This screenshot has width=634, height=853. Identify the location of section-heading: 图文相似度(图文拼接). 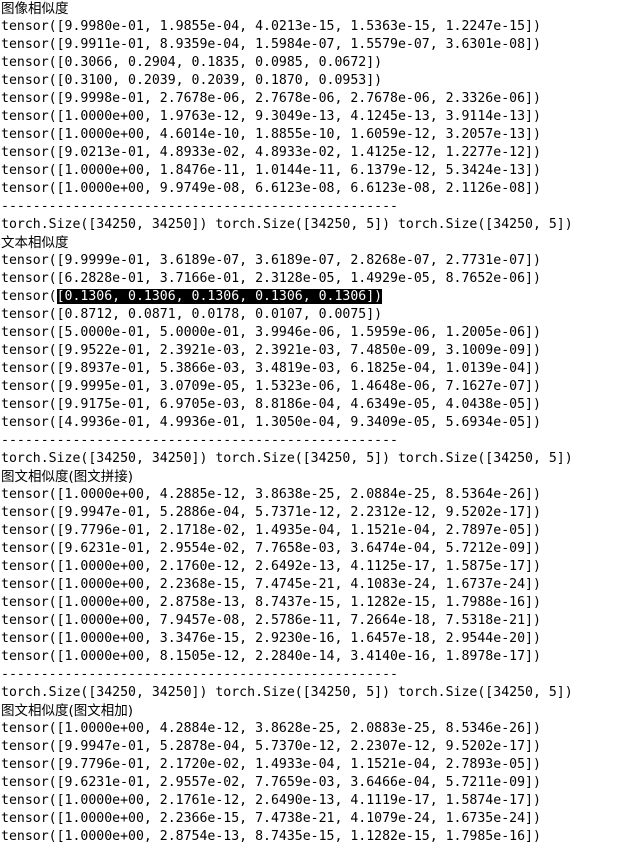
(67, 477).